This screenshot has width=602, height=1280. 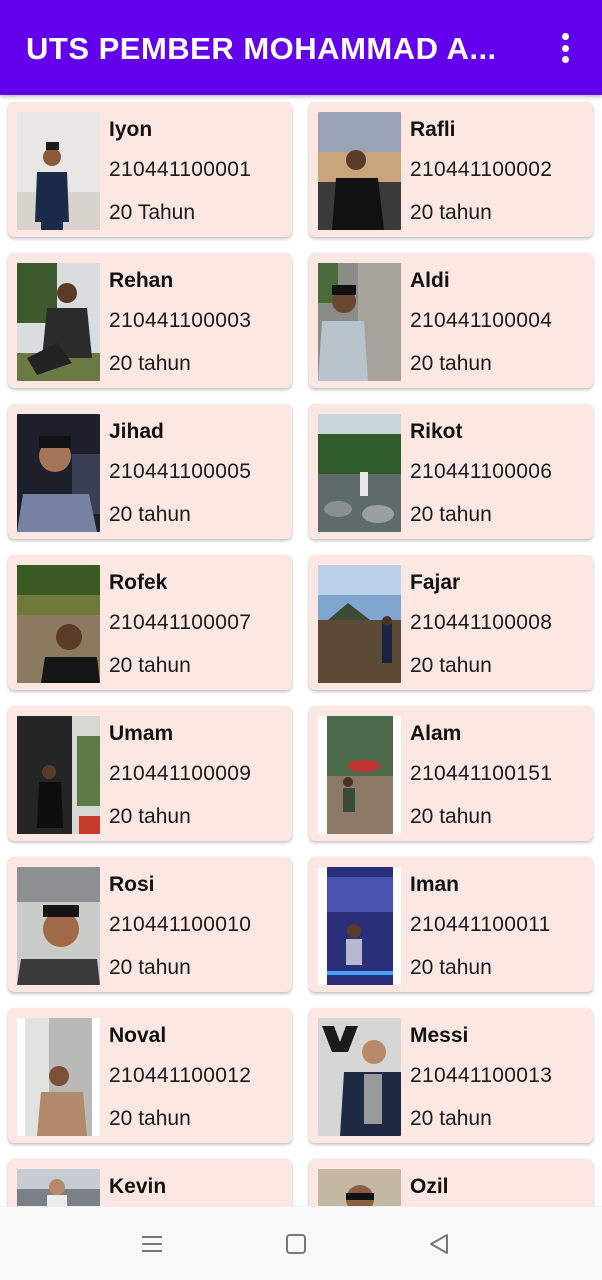 I want to click on student-name: Aldi, so click(x=430, y=280).